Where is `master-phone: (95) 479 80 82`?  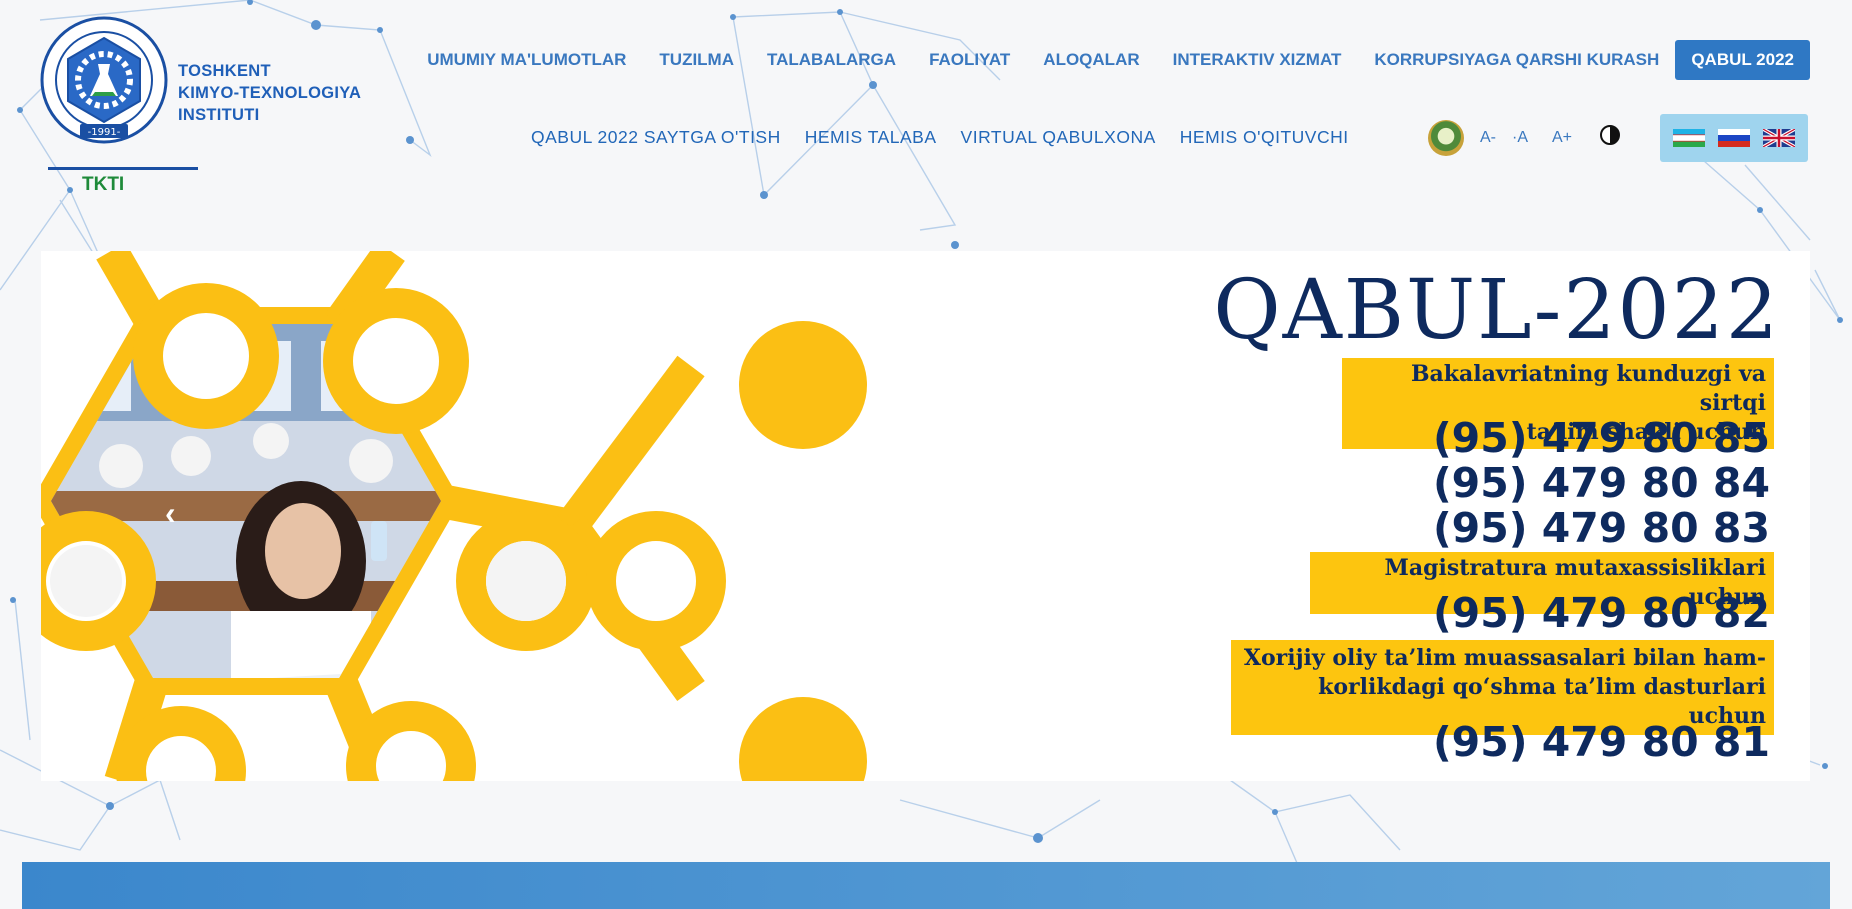 master-phone: (95) 479 80 82 is located at coordinates (1601, 613).